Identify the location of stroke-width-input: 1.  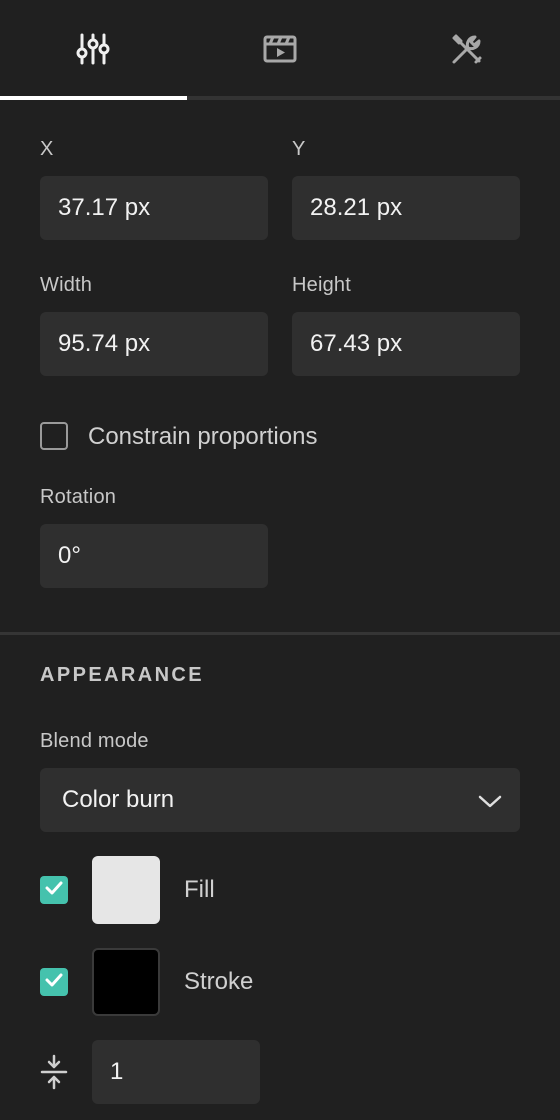
(176, 1072).